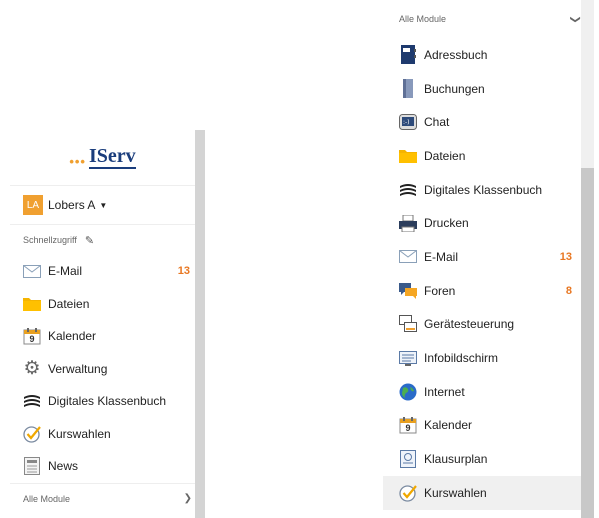 This screenshot has height=518, width=599. What do you see at coordinates (408, 291) in the screenshot?
I see `forum-icon` at bounding box center [408, 291].